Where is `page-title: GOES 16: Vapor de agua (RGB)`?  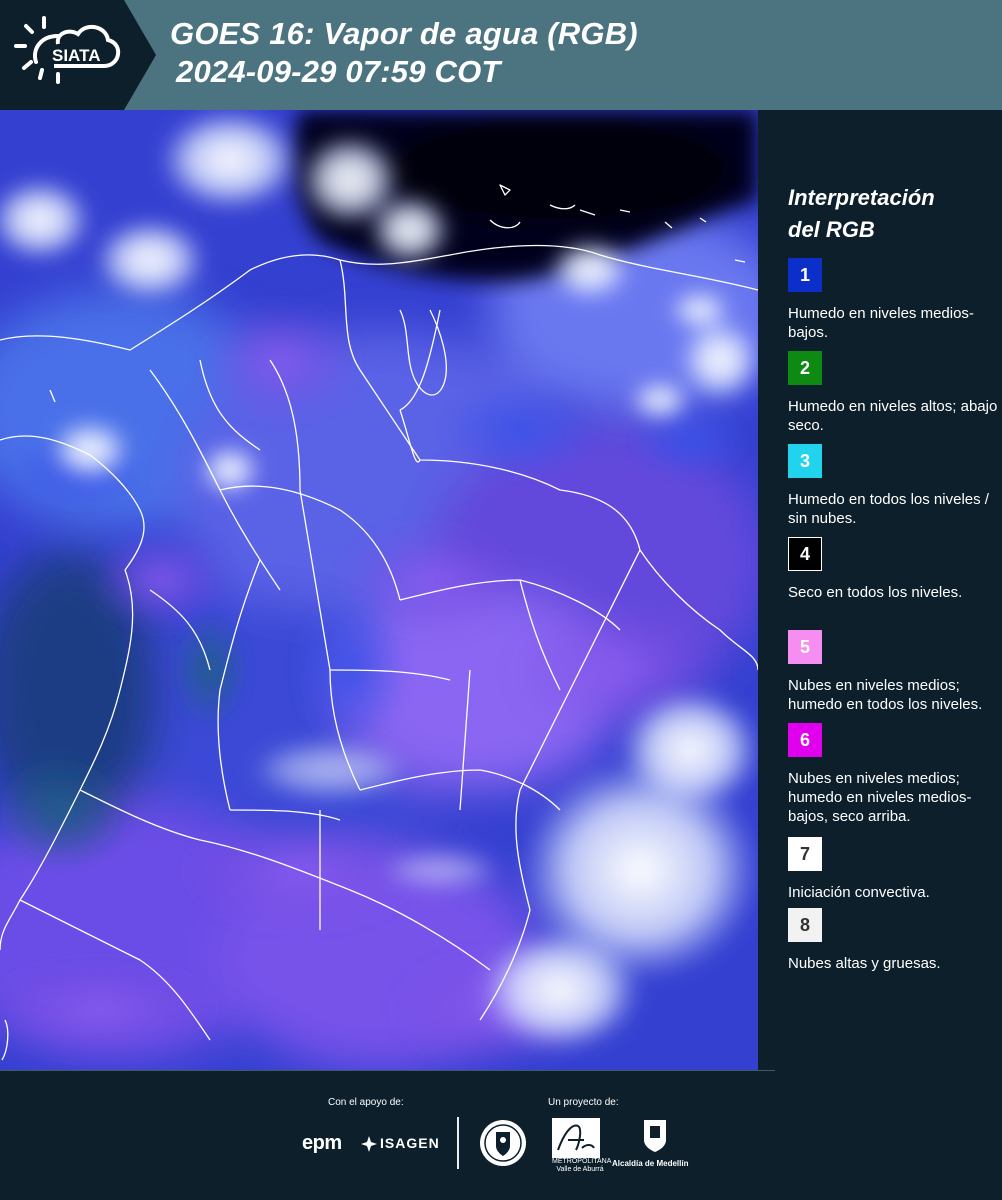 page-title: GOES 16: Vapor de agua (RGB) is located at coordinates (404, 33).